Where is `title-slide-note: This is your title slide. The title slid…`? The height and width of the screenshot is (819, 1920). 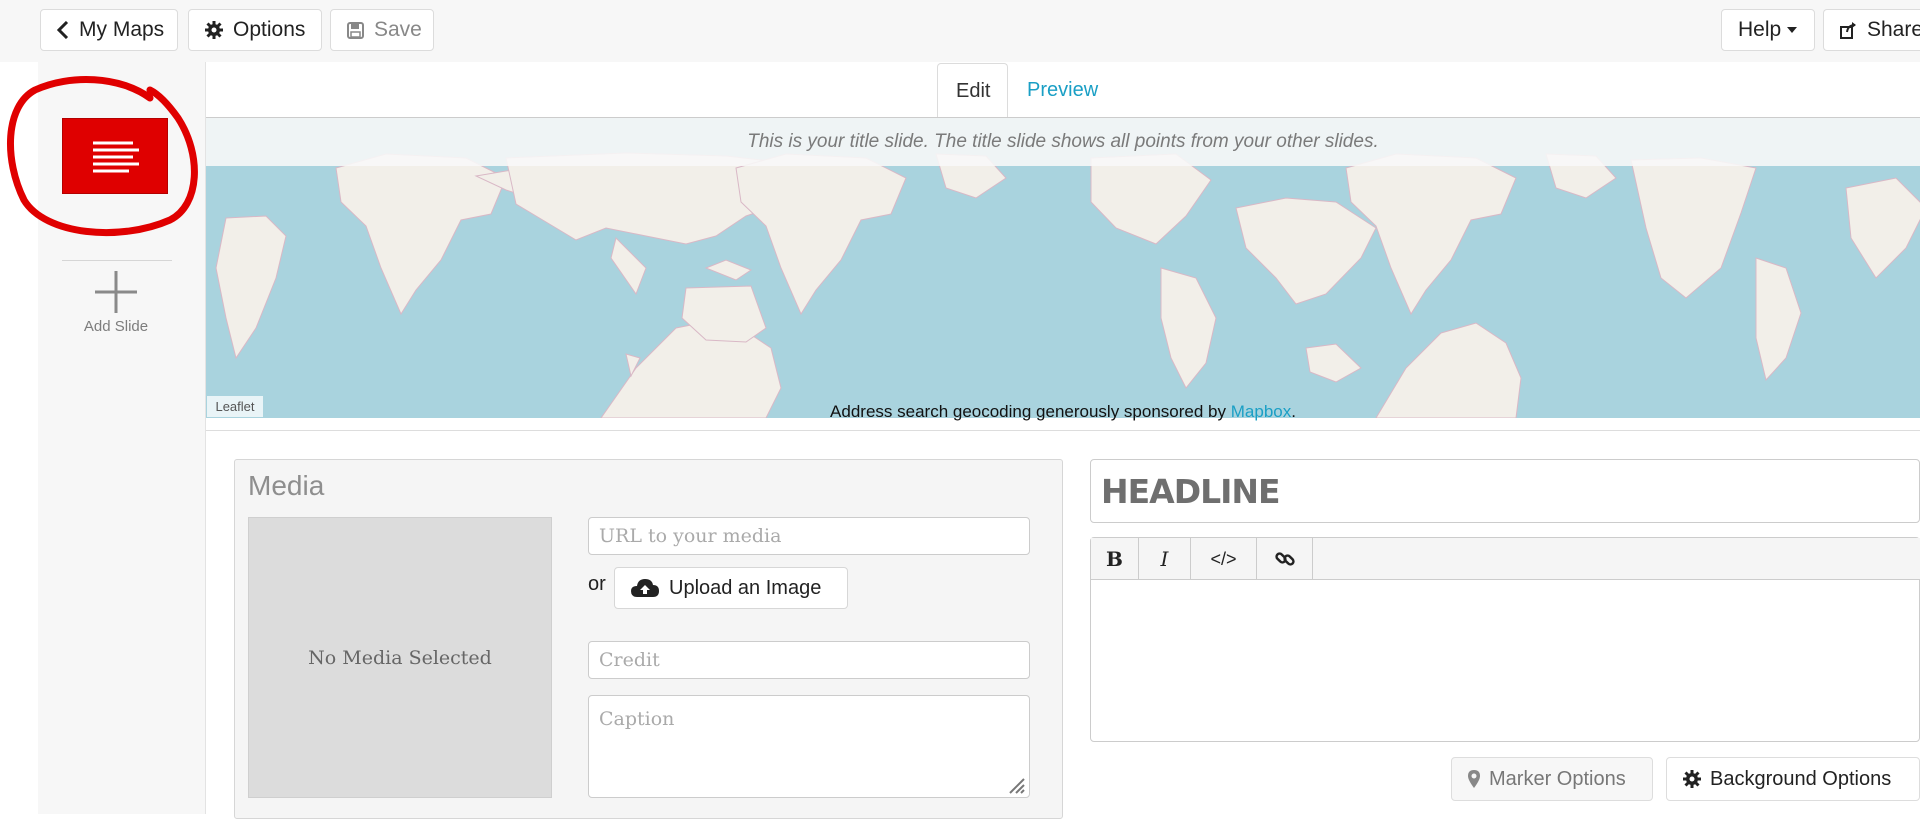 title-slide-note: This is your title slide. The title slid… is located at coordinates (1063, 142).